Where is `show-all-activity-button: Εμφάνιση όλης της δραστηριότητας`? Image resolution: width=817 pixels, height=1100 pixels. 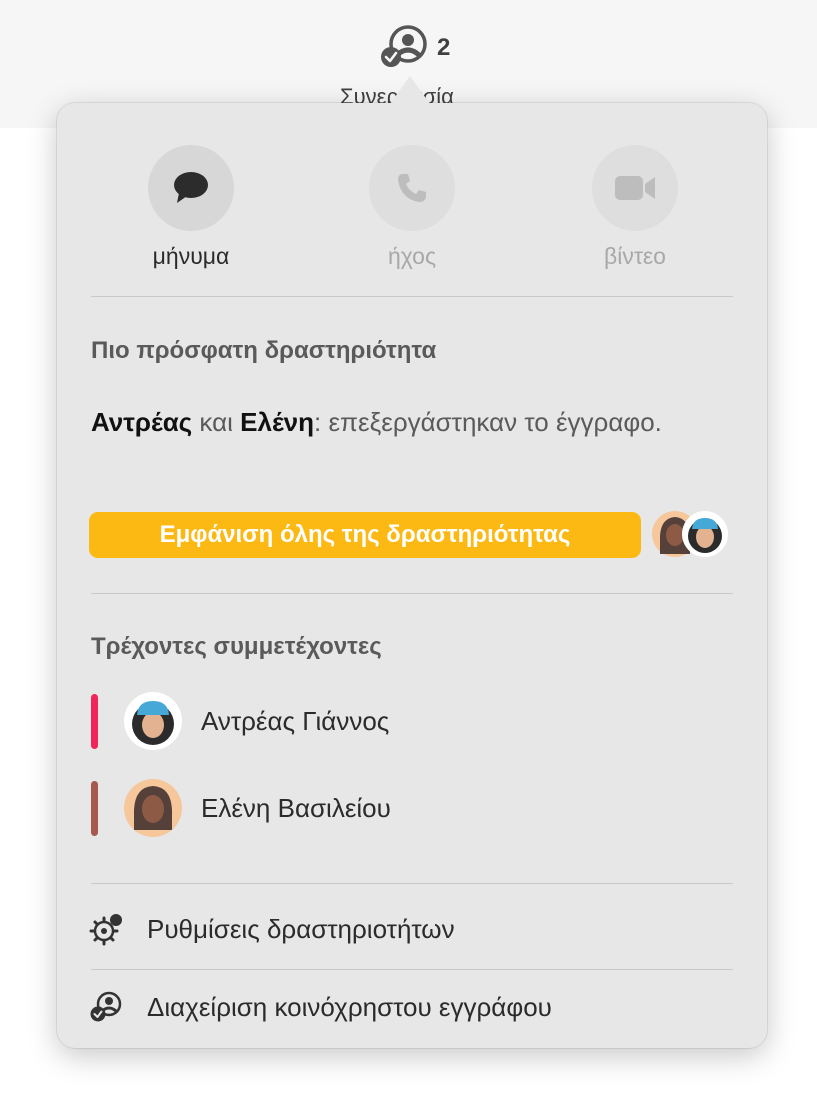 show-all-activity-button: Εμφάνιση όλης της δραστηριότητας is located at coordinates (365, 535).